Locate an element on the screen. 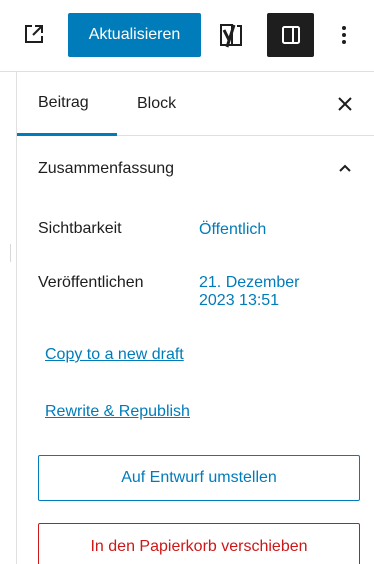 This screenshot has height=564, width=374. tab-post: Beitrag is located at coordinates (67, 104).